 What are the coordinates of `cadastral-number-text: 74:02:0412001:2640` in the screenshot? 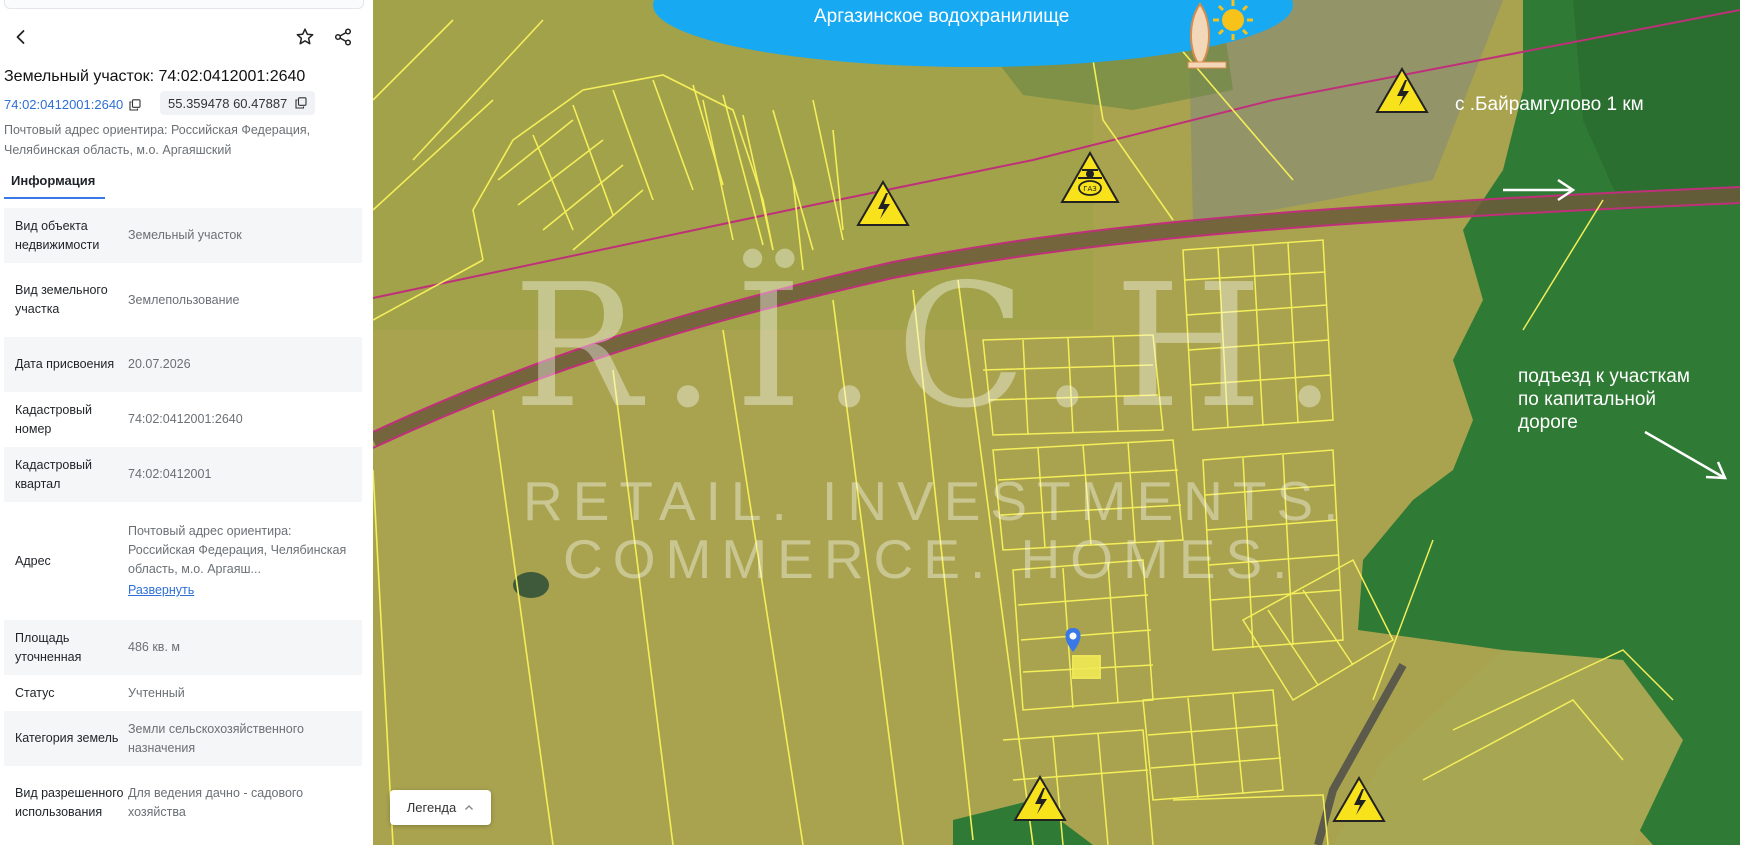 It's located at (63, 104).